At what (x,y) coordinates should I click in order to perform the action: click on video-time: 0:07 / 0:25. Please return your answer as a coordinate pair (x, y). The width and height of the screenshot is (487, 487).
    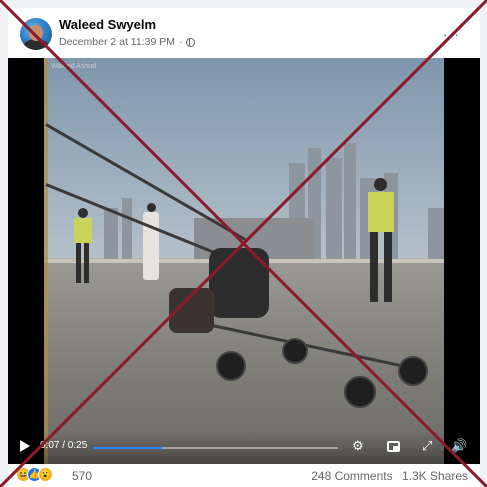
    Looking at the image, I should click on (64, 445).